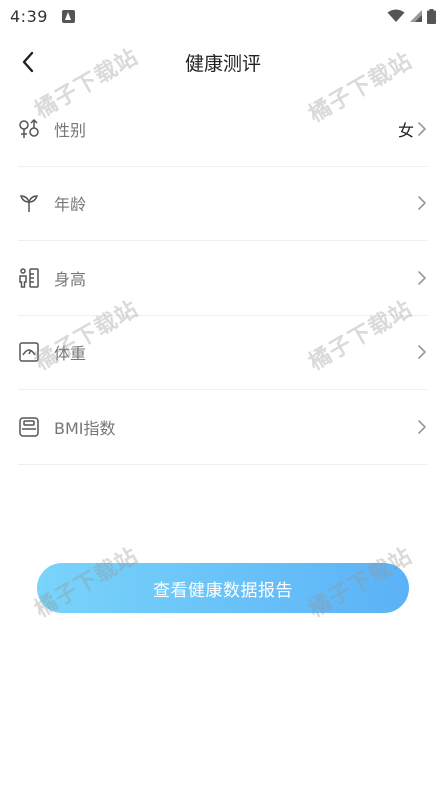  What do you see at coordinates (29, 427) in the screenshot?
I see `bmi-scale-icon` at bounding box center [29, 427].